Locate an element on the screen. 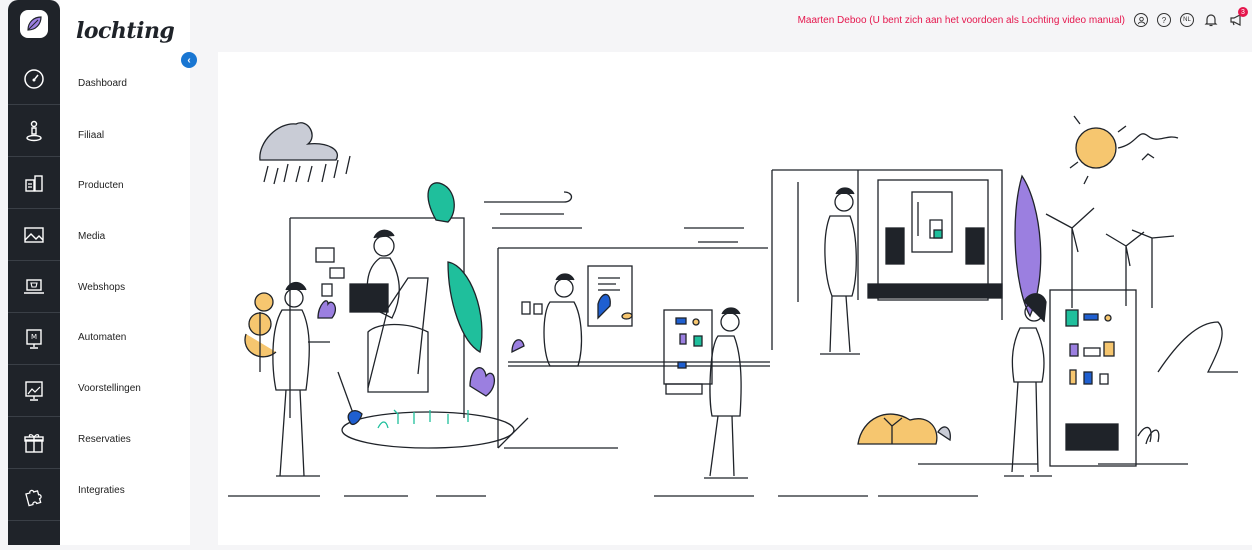 This screenshot has height=550, width=1252. products-icon is located at coordinates (34, 183).